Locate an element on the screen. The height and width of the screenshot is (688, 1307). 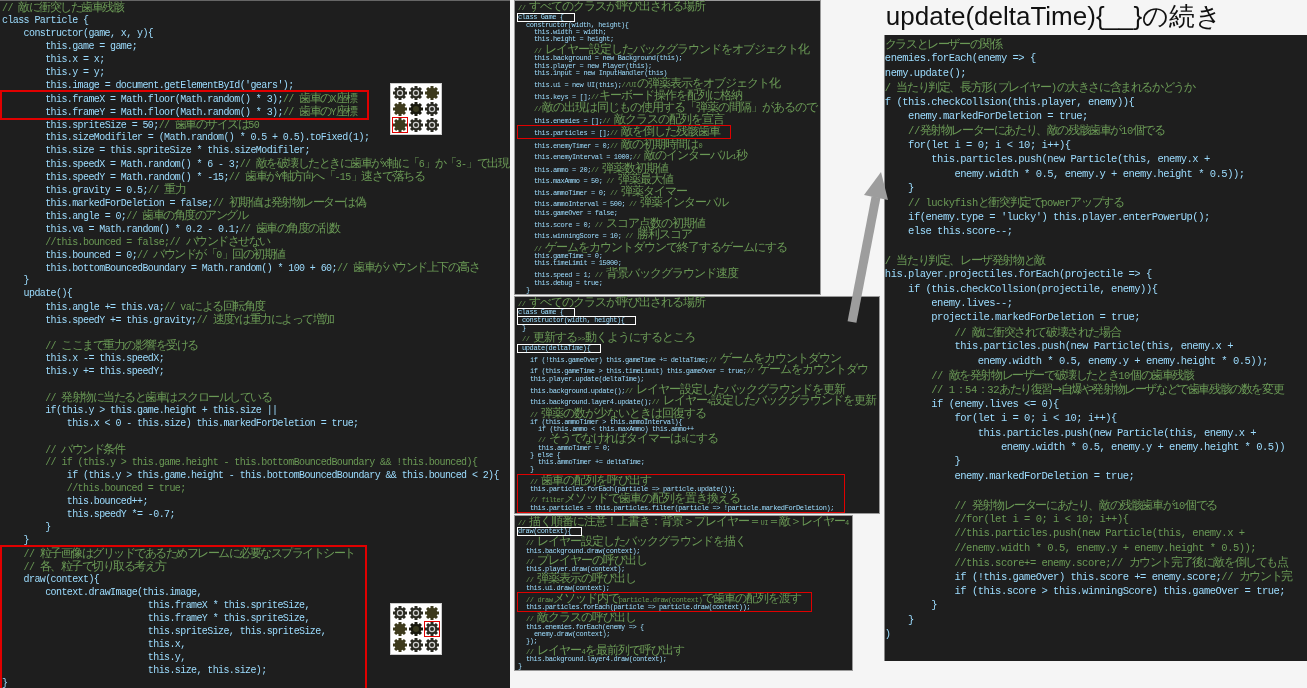
code-line: this.x -= this.speedX; is located at coordinates (105, 358).